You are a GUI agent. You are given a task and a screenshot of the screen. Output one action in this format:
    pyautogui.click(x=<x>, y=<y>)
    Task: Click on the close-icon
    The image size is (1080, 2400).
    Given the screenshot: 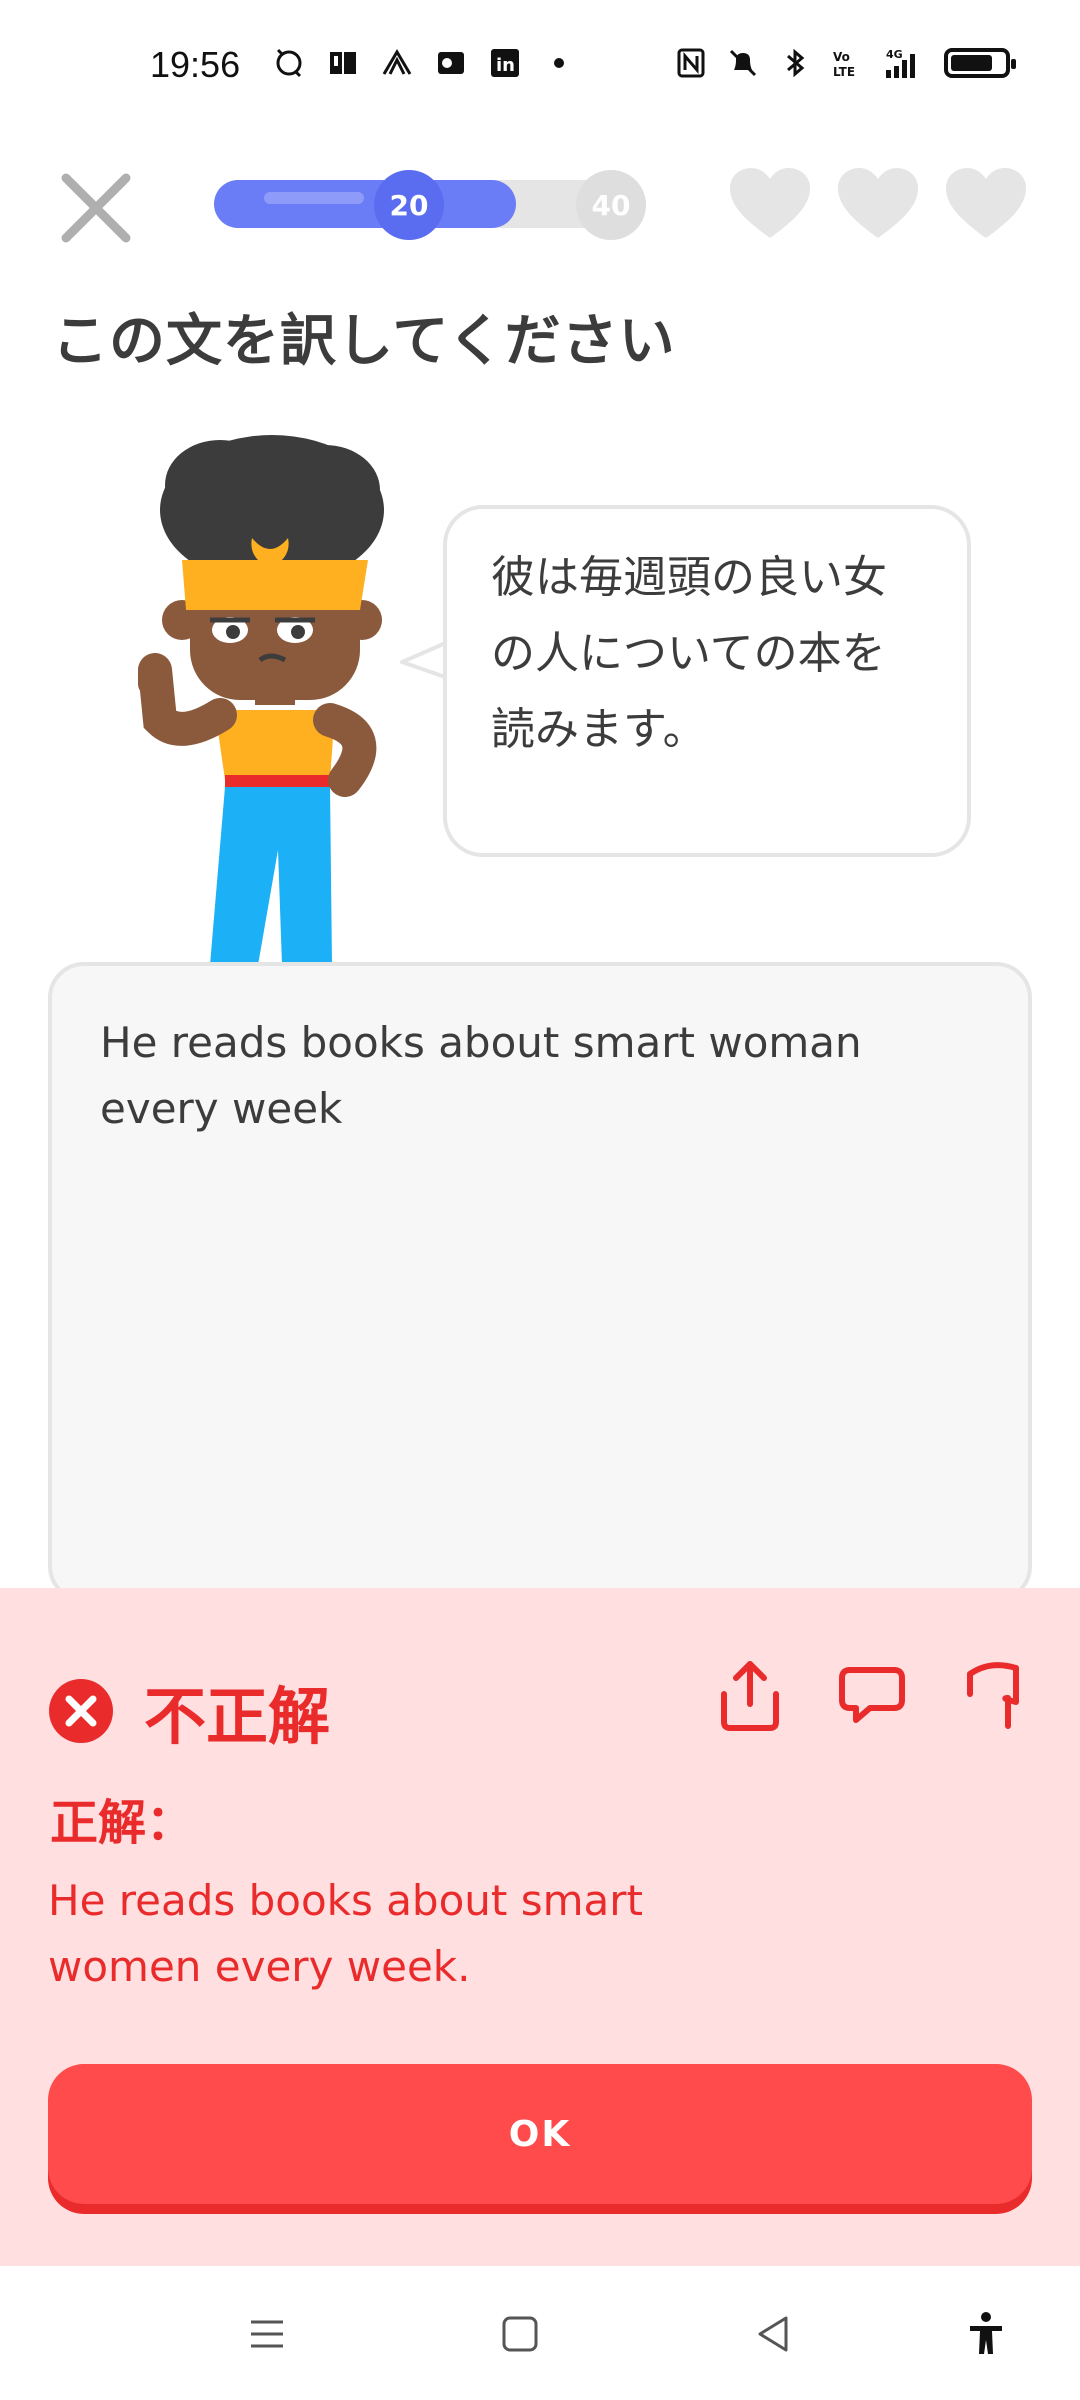 What is the action you would take?
    pyautogui.click(x=96, y=208)
    